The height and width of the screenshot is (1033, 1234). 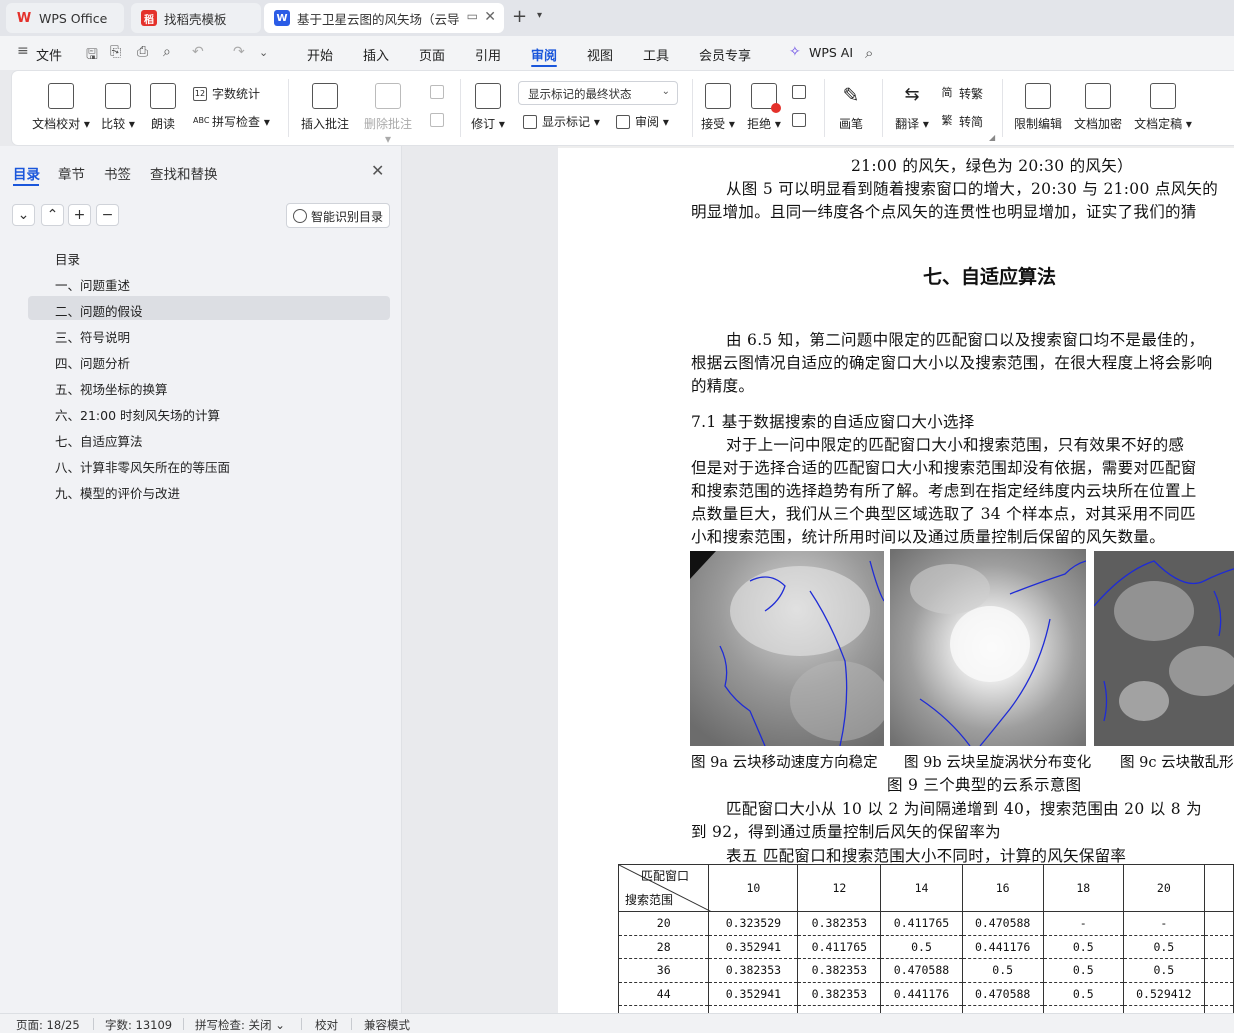 I want to click on export-icon: ⎘, so click(x=115, y=52).